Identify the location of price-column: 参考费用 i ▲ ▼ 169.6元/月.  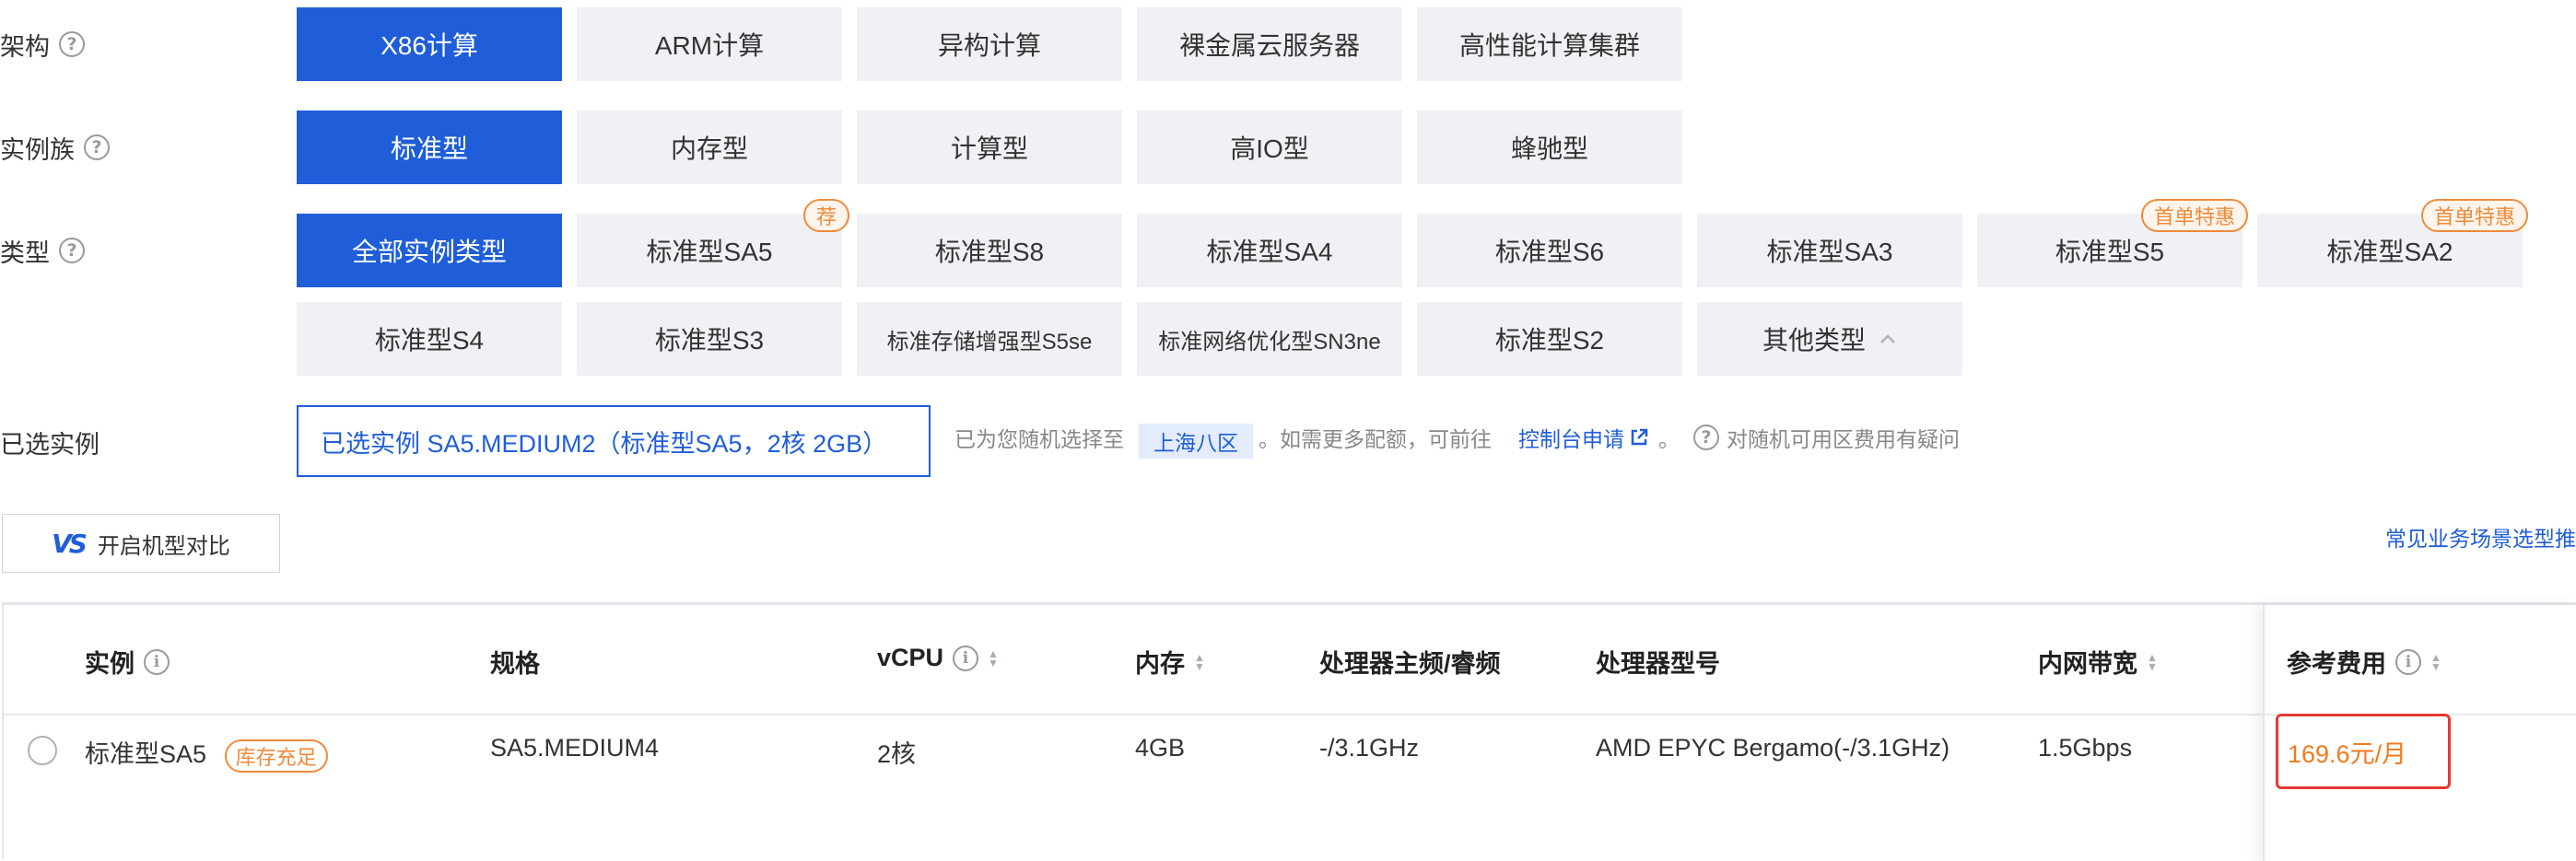
(2419, 733).